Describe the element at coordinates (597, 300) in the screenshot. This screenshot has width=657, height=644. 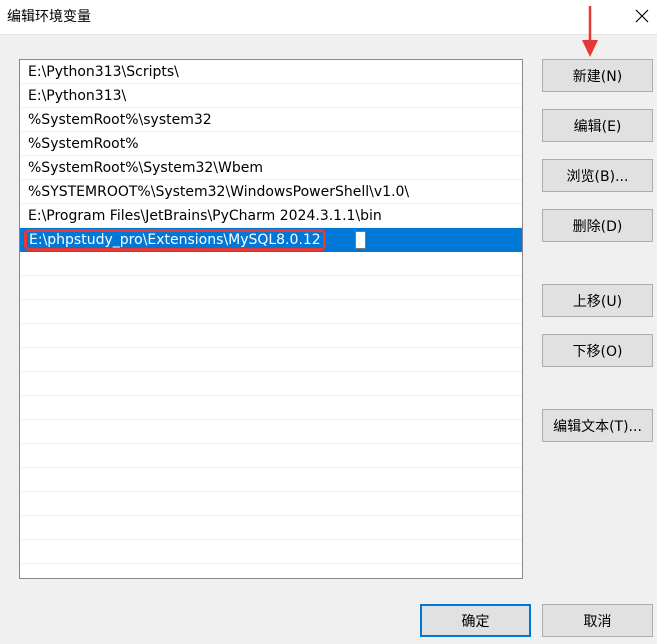
I see `move-up-button: 上移(U)` at that location.